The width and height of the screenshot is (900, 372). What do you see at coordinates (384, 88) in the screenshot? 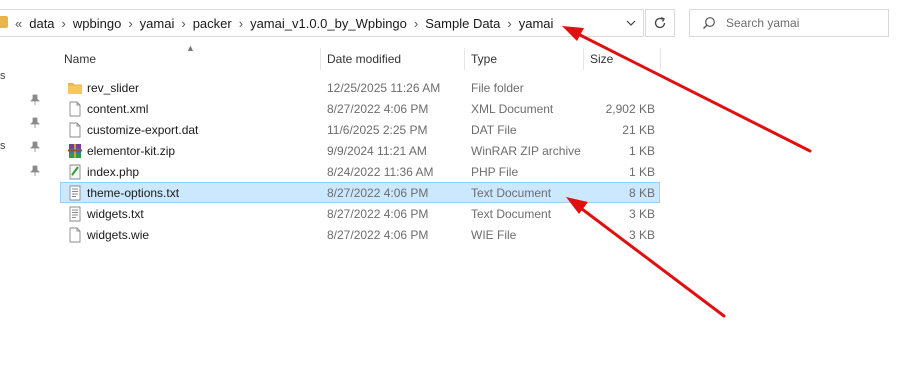
I see `file-date: 12/25/2025 11:26 AM` at bounding box center [384, 88].